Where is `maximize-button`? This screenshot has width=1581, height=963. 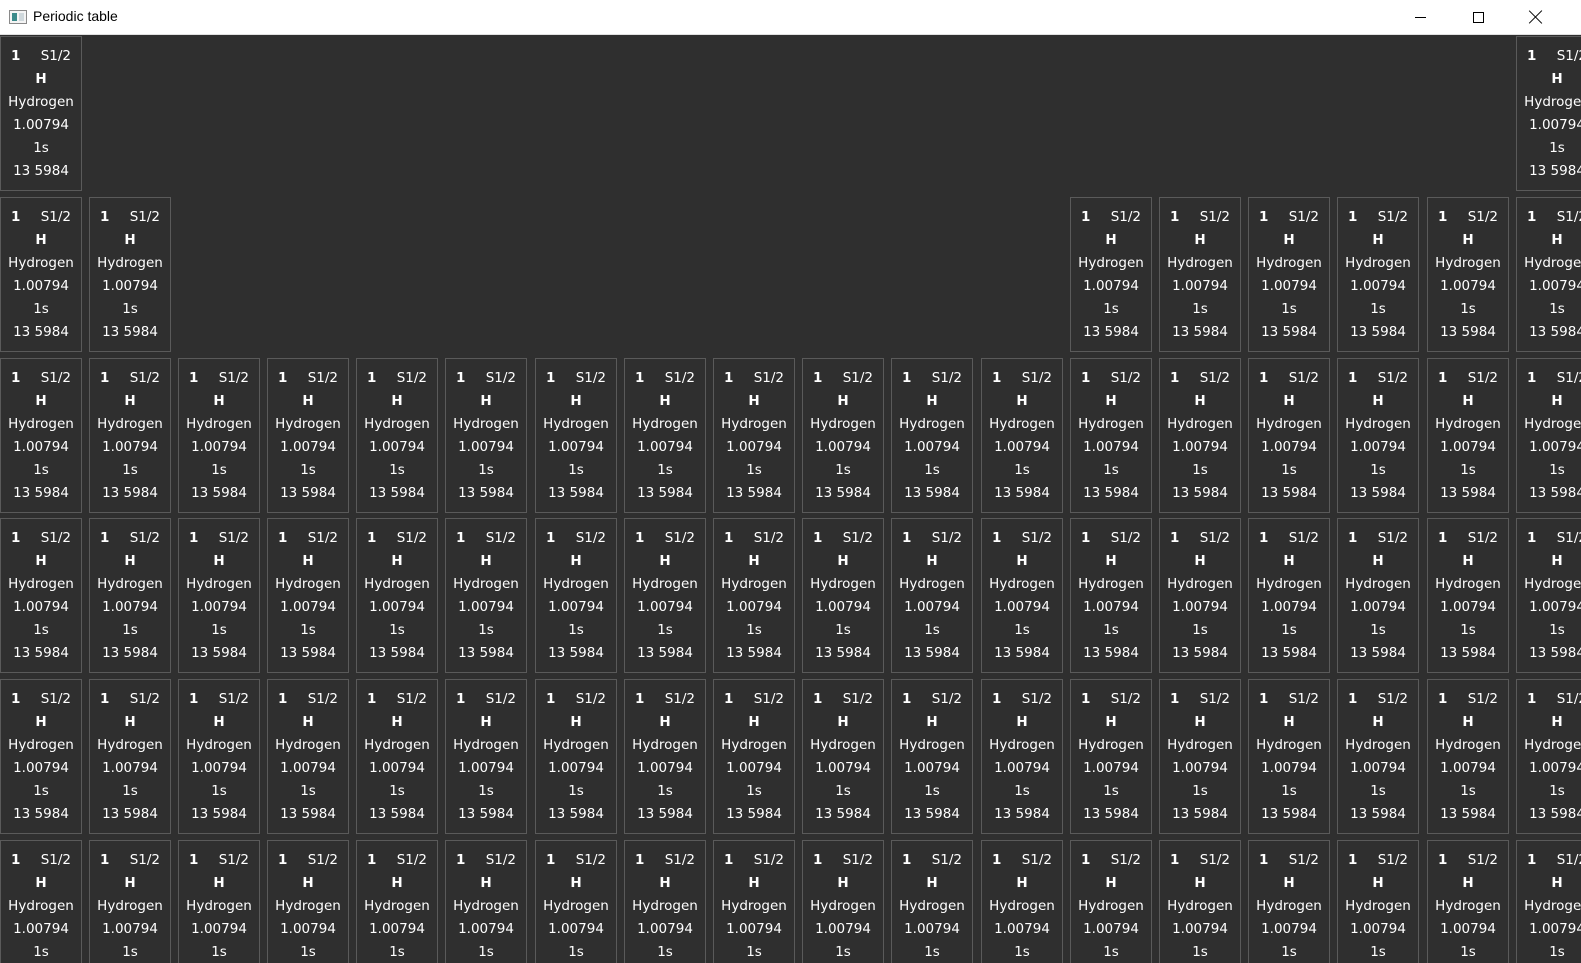
maximize-button is located at coordinates (1478, 17).